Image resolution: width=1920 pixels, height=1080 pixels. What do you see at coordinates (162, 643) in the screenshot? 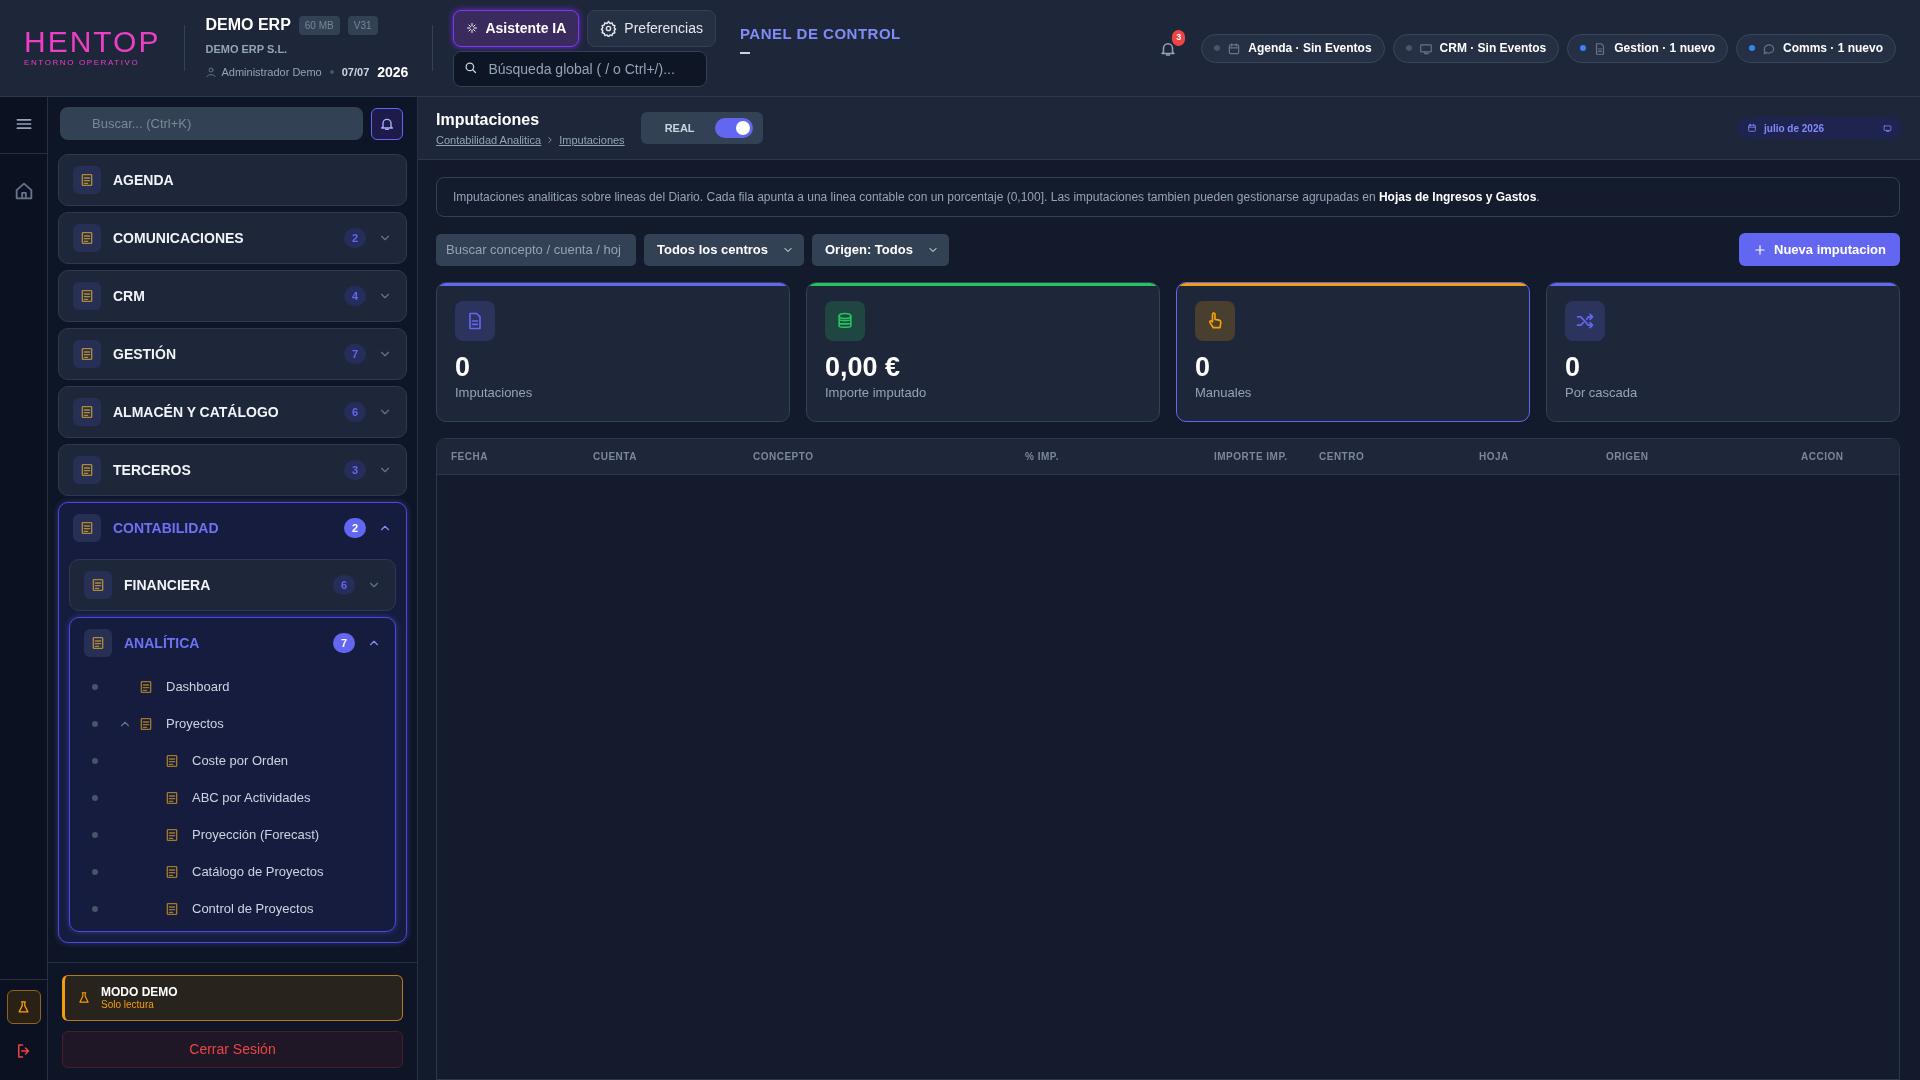
I see `section-label: ANALÍTICA` at bounding box center [162, 643].